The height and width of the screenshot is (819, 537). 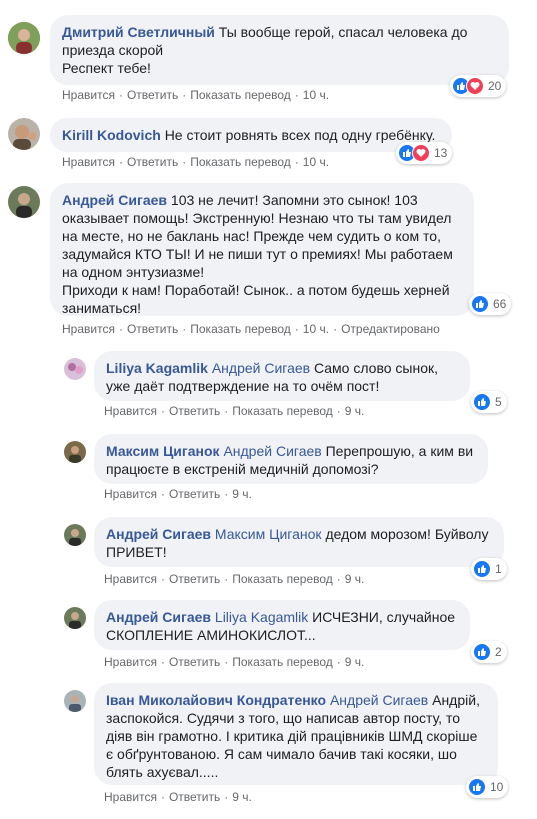 I want to click on reactions-count: 2, so click(x=498, y=652).